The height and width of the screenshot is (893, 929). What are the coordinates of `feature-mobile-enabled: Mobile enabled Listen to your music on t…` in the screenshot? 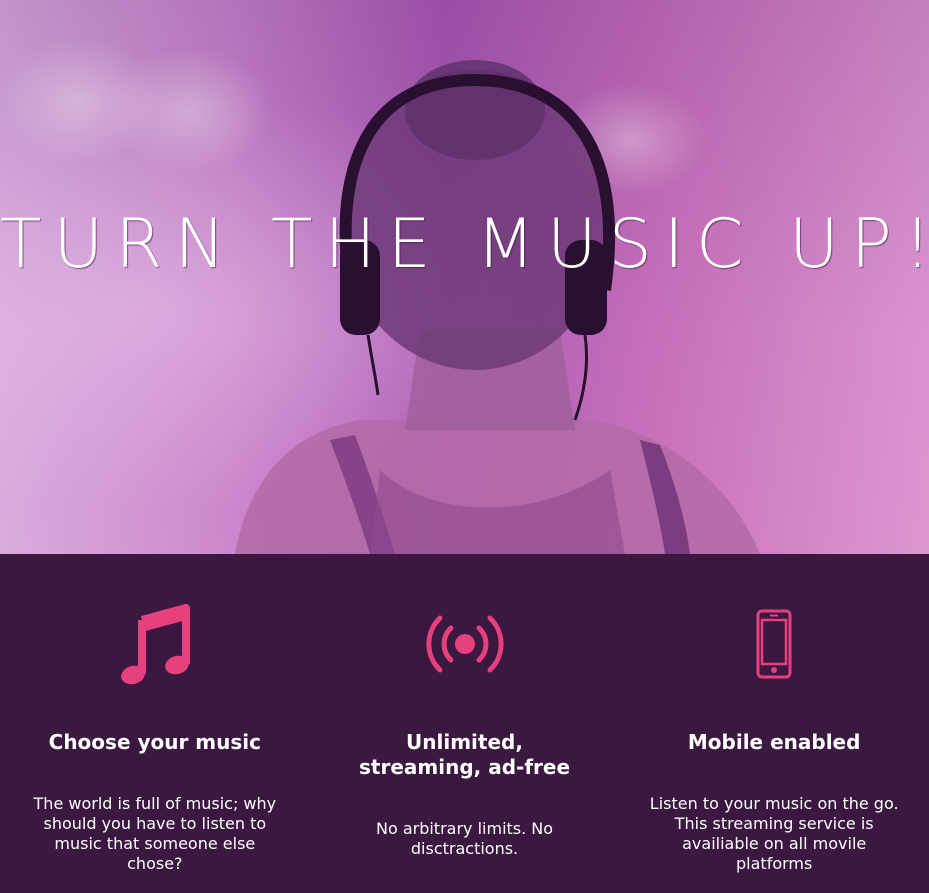 It's located at (774, 723).